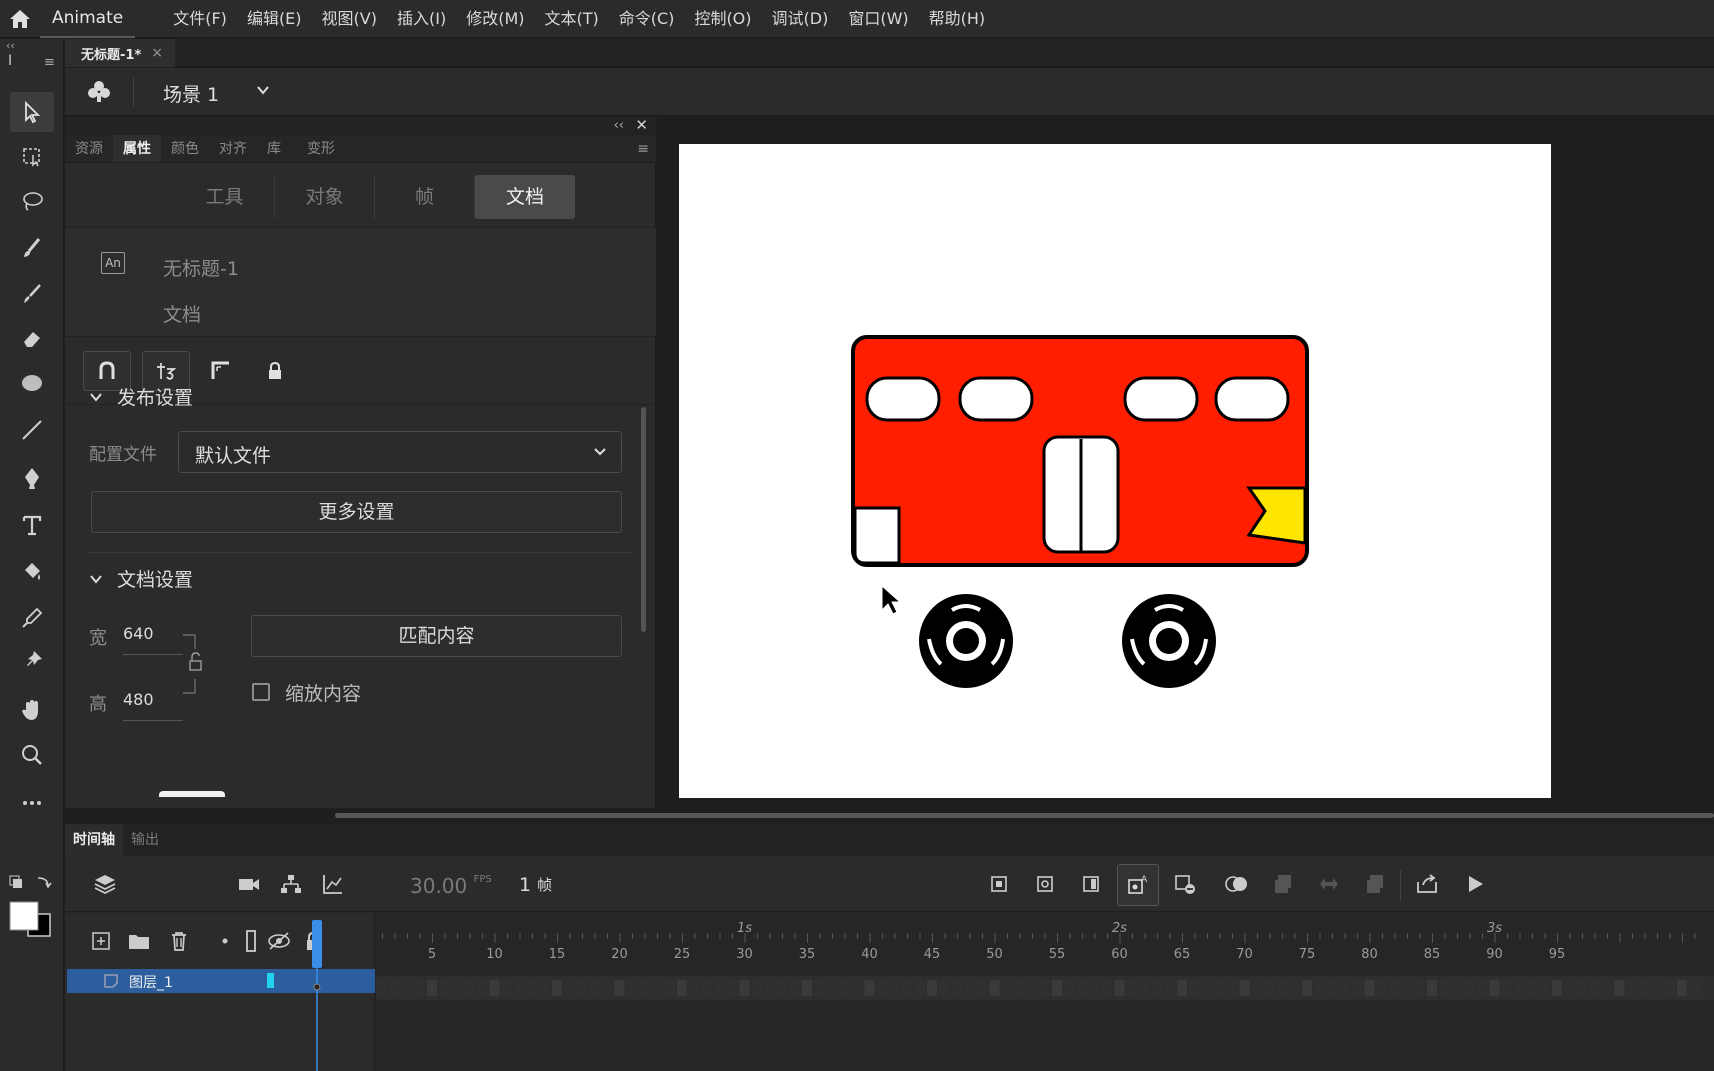 Image resolution: width=1714 pixels, height=1071 pixels. Describe the element at coordinates (145, 840) in the screenshot. I see `tab-output: 输出` at that location.